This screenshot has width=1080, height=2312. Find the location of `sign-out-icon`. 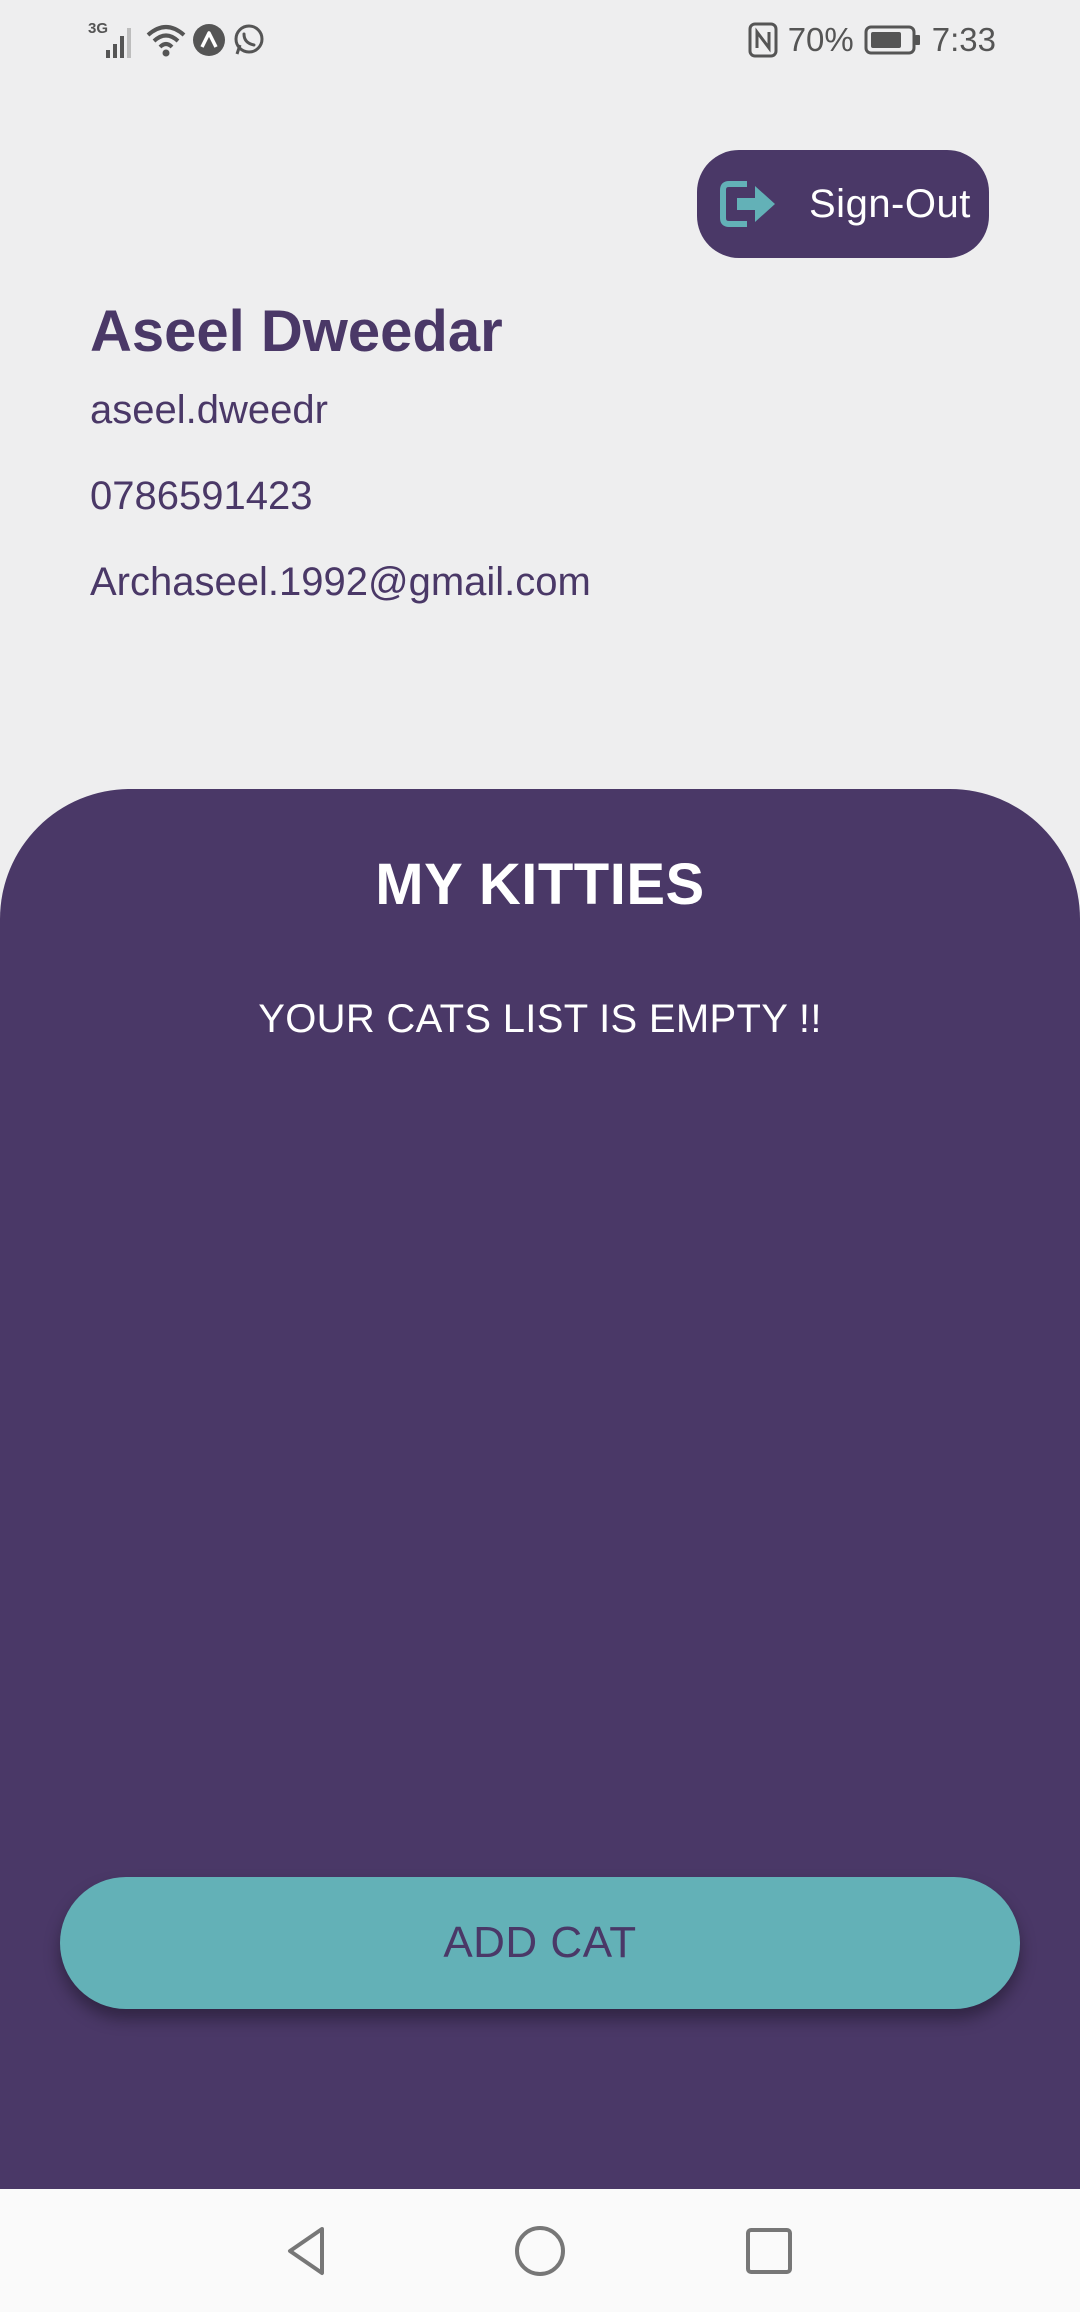

sign-out-icon is located at coordinates (747, 204).